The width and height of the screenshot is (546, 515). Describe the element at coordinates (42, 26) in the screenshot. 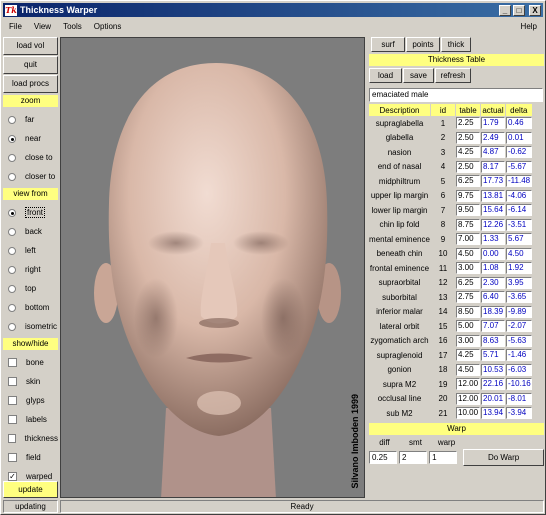

I see `menu-view: View` at that location.